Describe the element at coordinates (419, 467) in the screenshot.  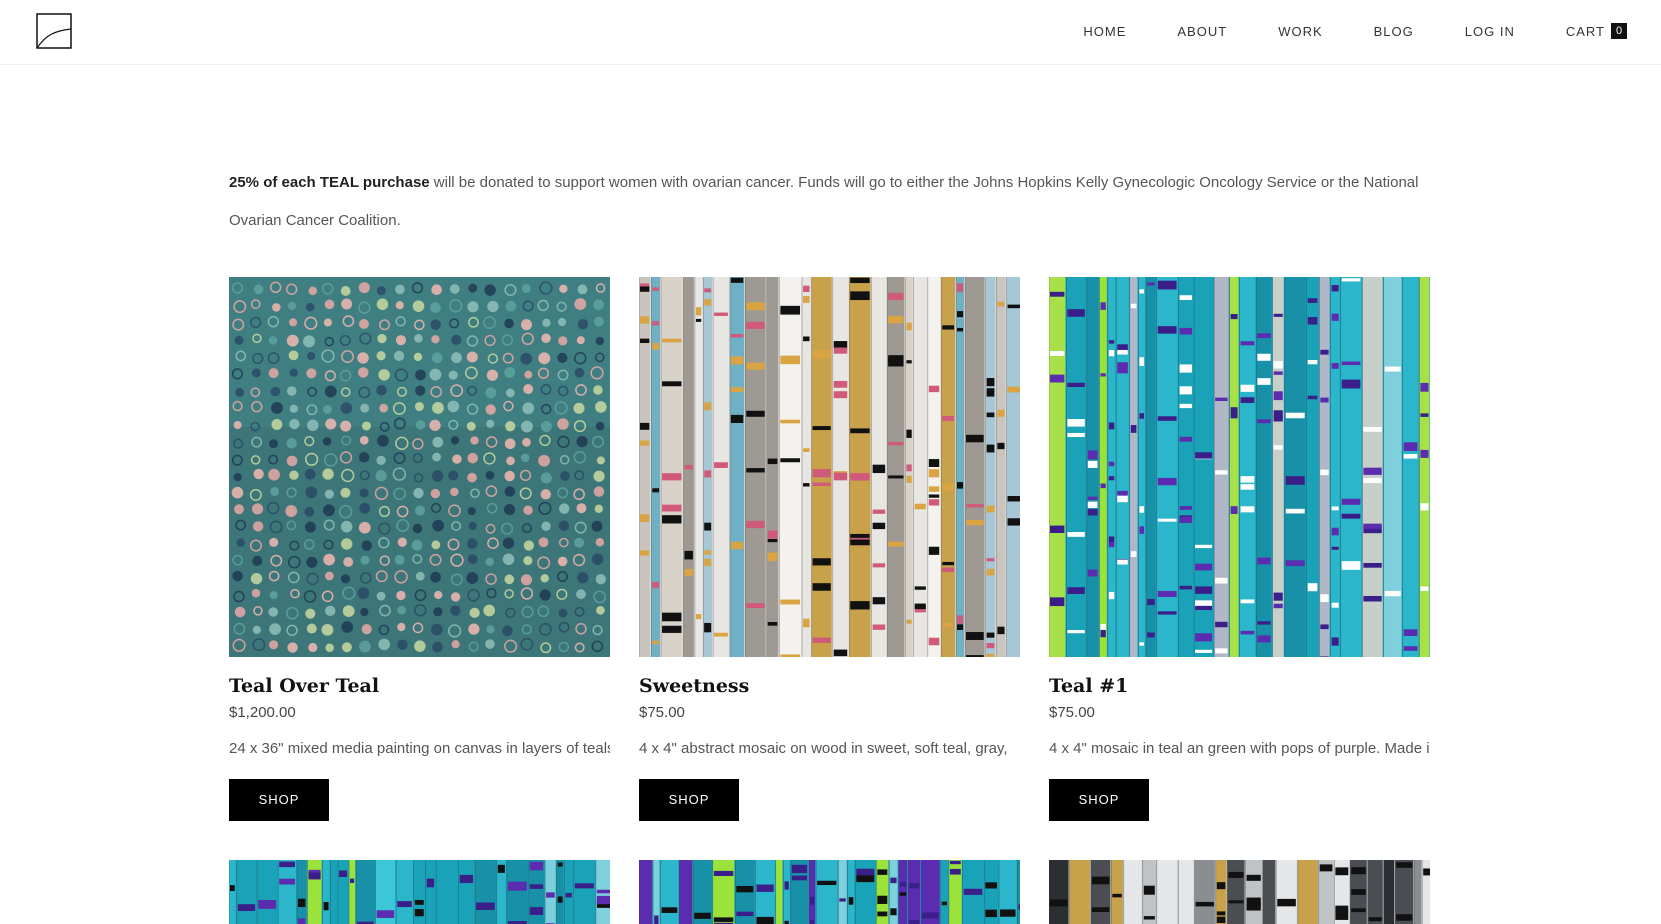
I see `product-image-teal-over-teal` at that location.